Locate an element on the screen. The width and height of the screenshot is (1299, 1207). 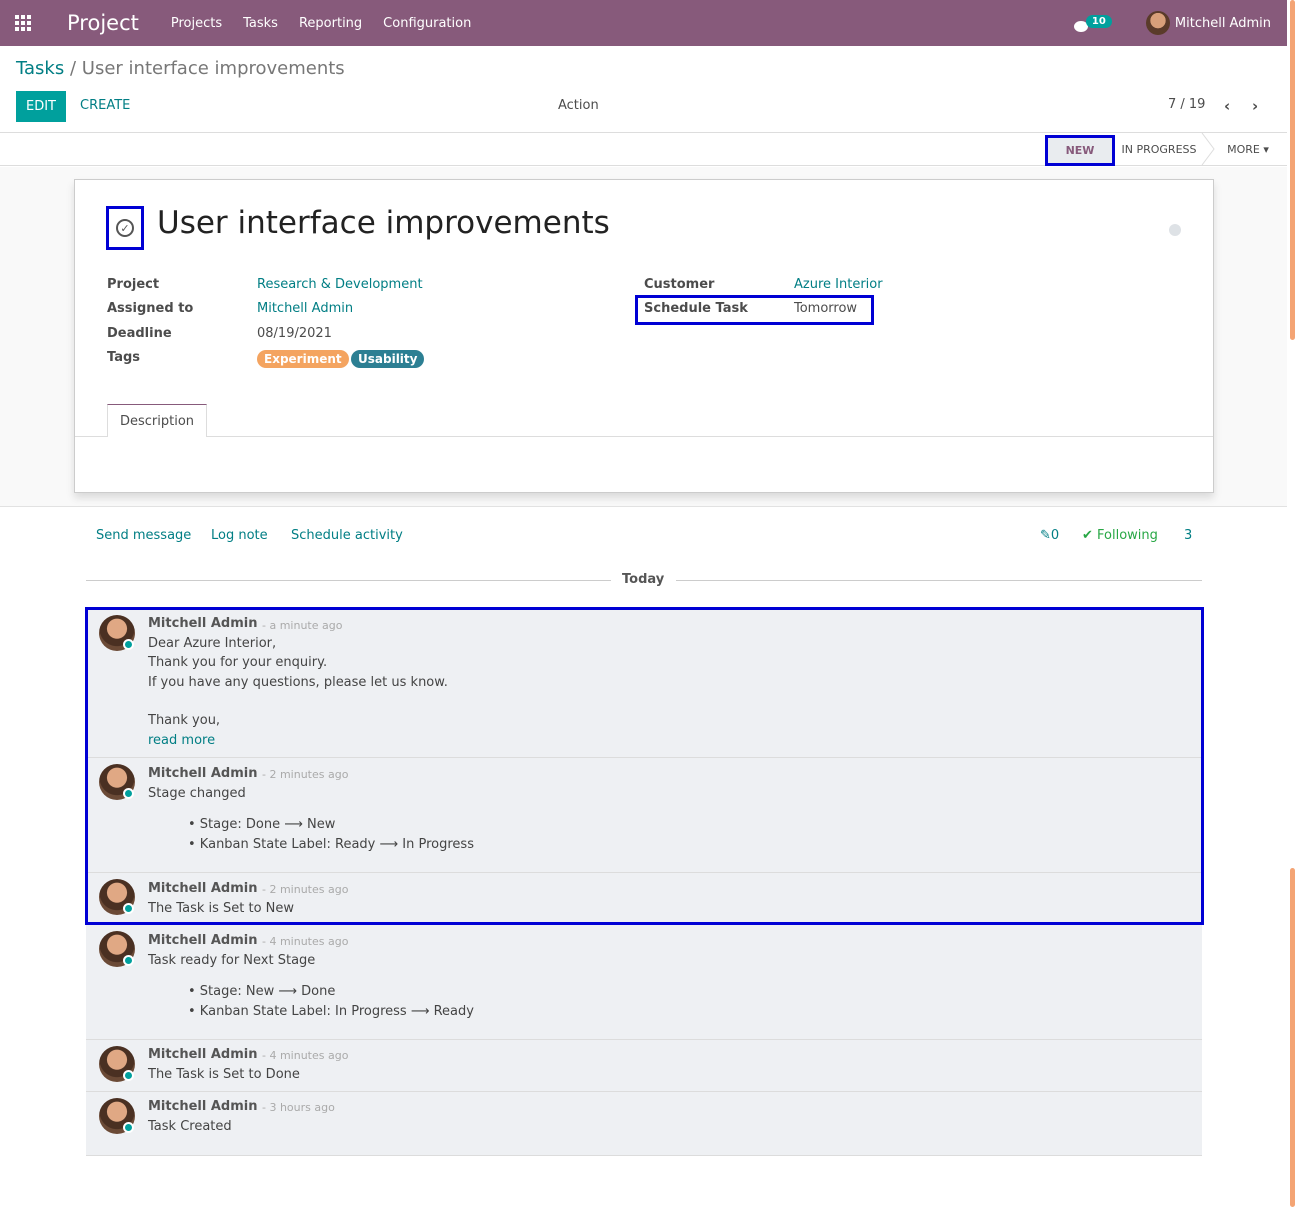
apps-menu-icon is located at coordinates (23, 23).